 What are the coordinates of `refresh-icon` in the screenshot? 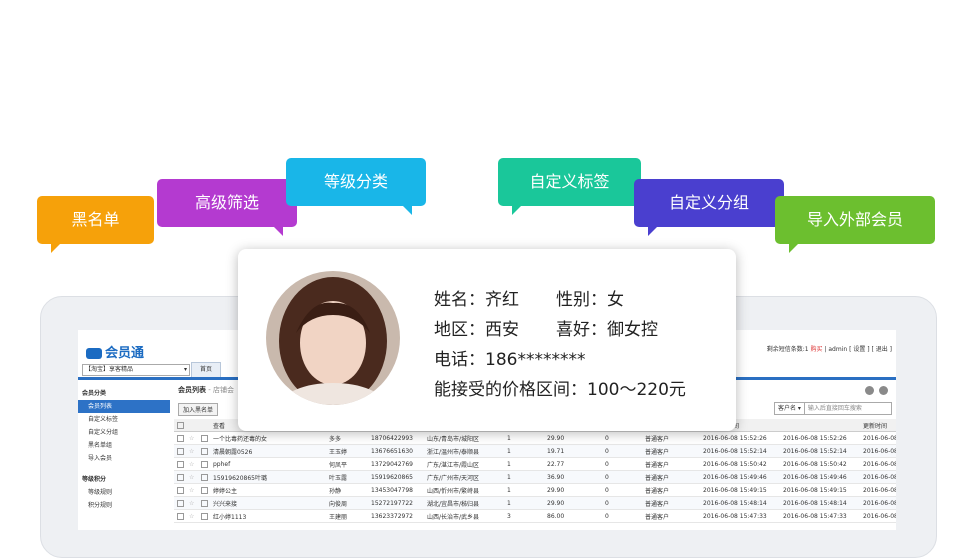 It's located at (869, 390).